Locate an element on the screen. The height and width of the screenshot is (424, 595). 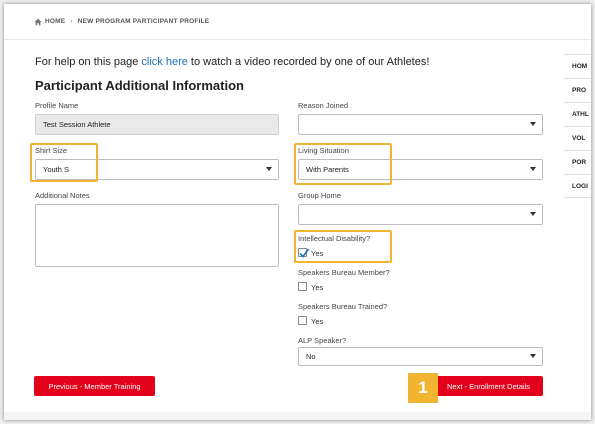
side-nav-item-logout: LOGI is located at coordinates (577, 186).